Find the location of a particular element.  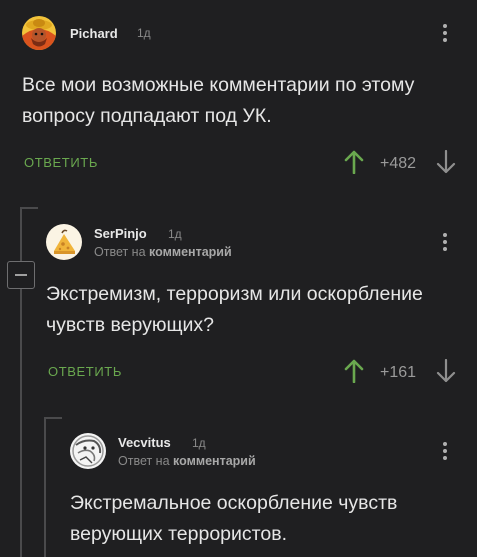

username: Vecvitus is located at coordinates (144, 442).